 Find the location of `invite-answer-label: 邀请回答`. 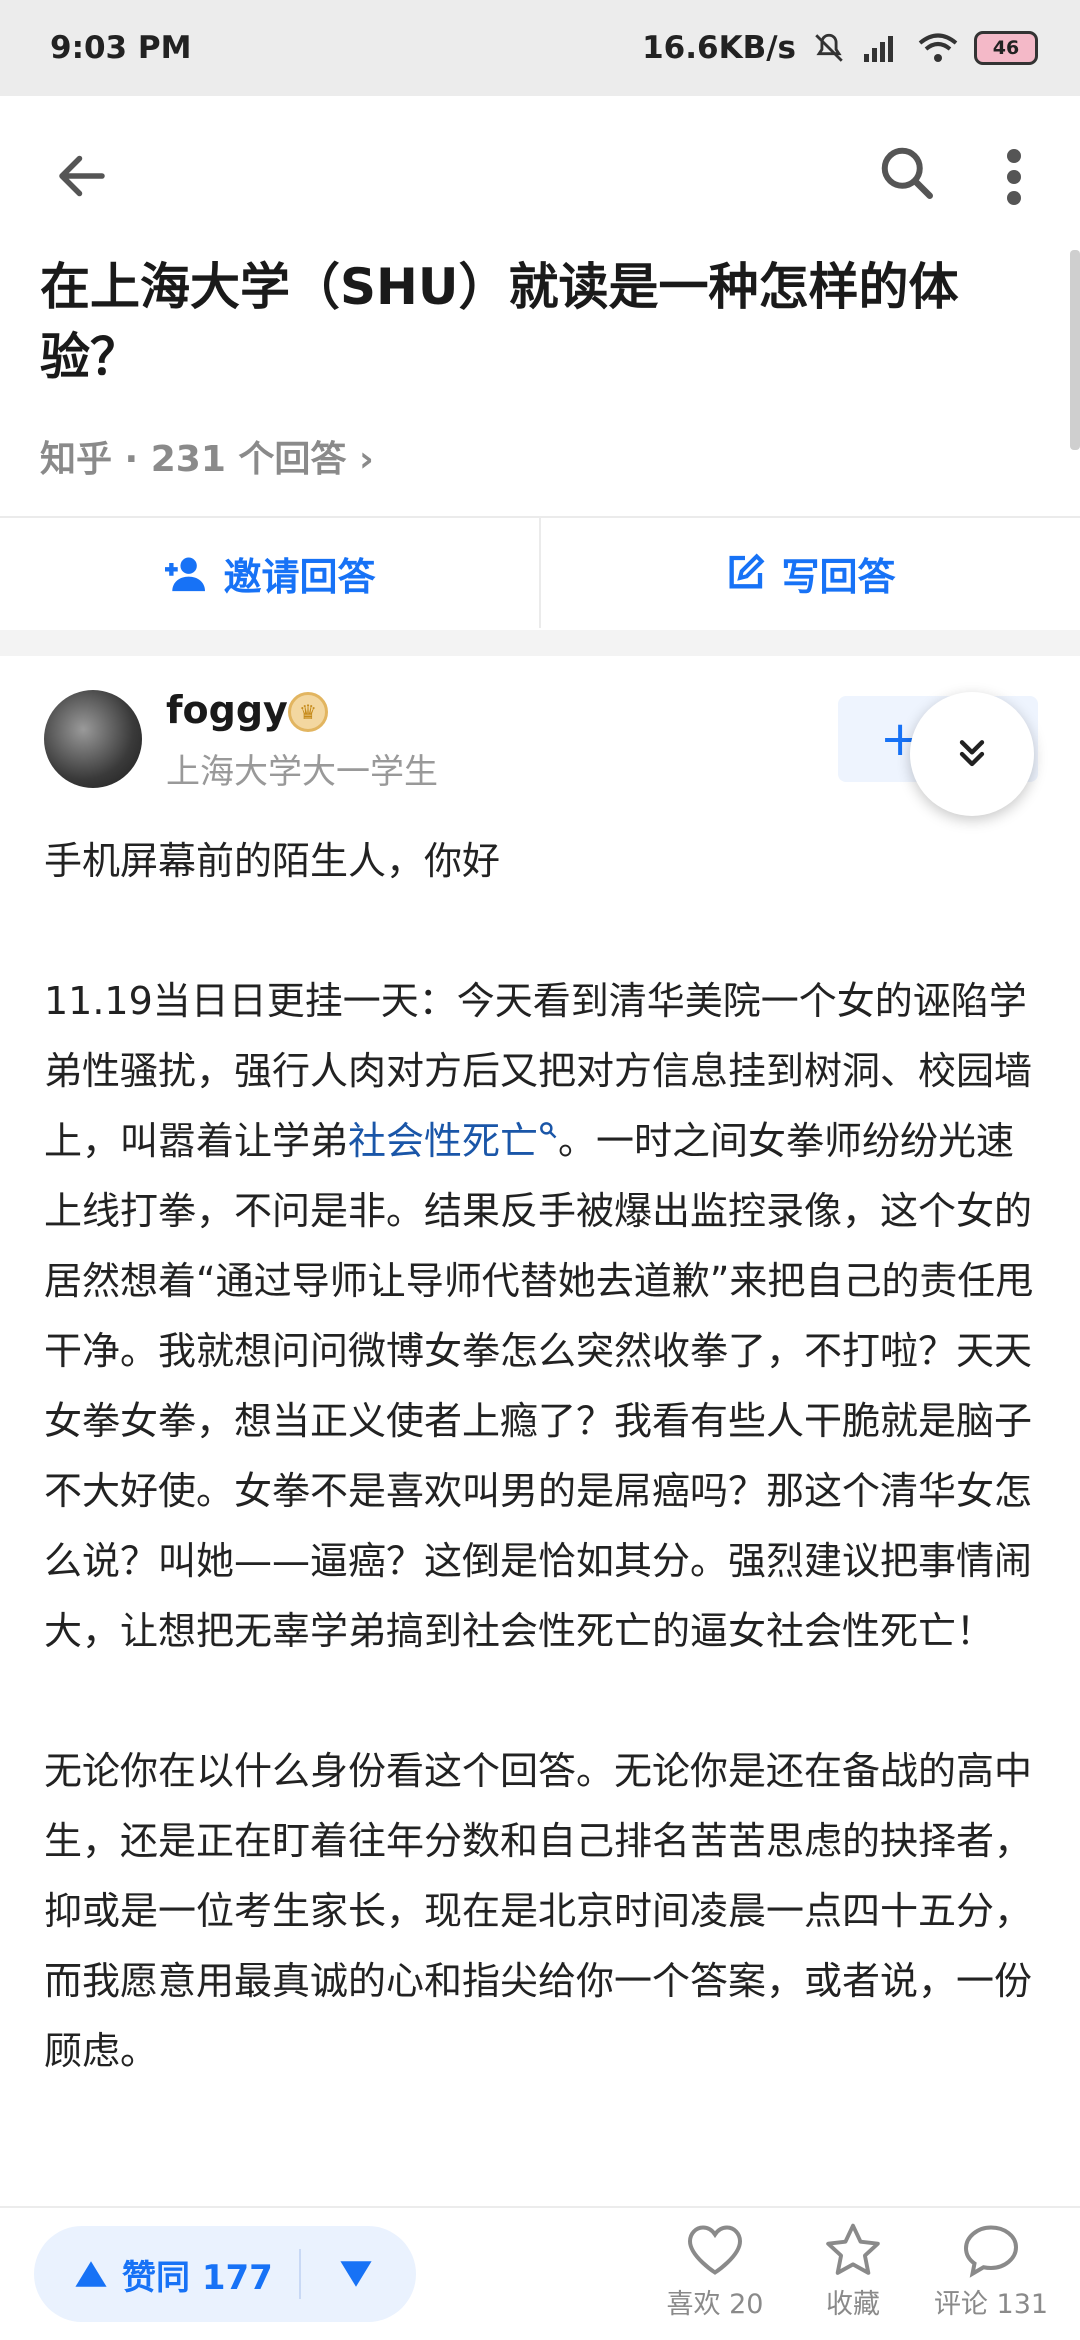

invite-answer-label: 邀请回答 is located at coordinates (299, 576).